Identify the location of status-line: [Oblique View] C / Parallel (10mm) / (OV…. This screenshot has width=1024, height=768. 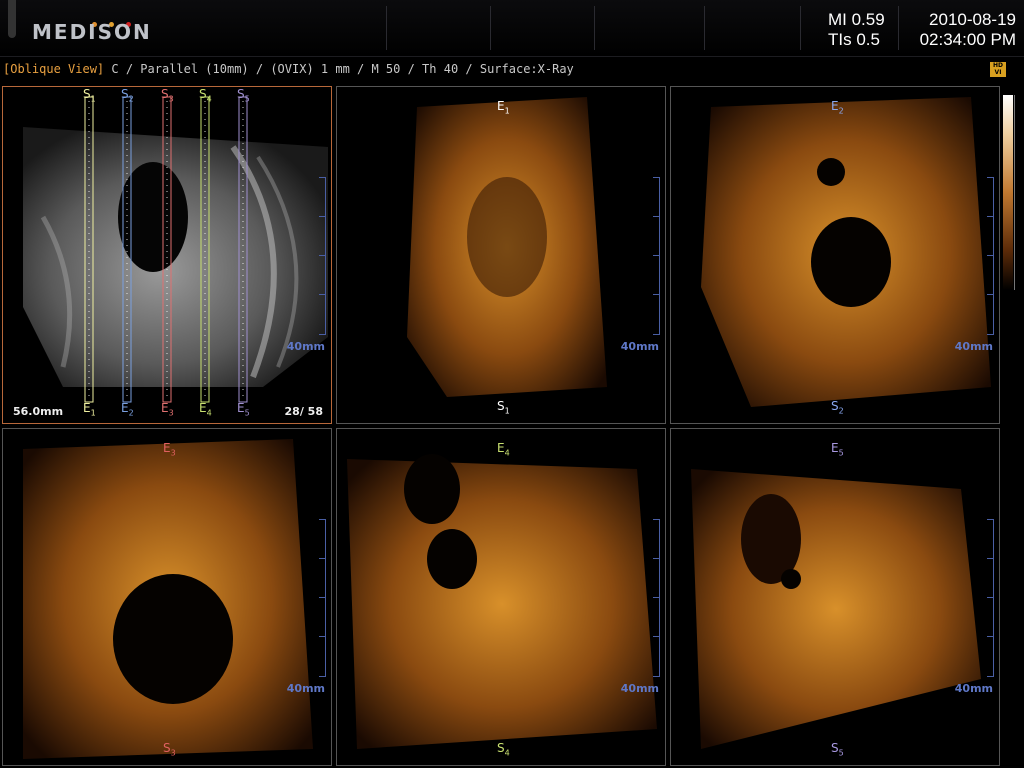
(288, 69).